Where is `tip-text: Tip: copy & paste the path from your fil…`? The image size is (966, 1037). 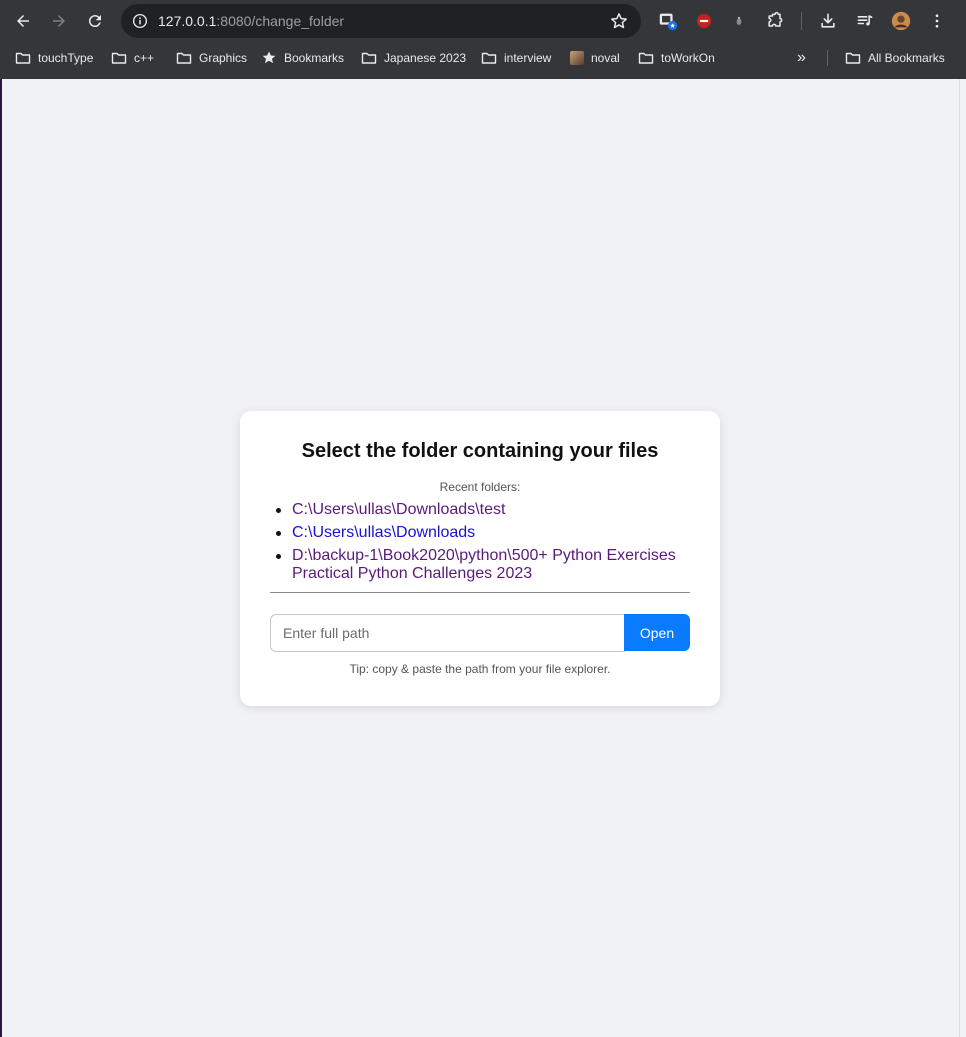
tip-text: Tip: copy & paste the path from your fil… is located at coordinates (480, 669).